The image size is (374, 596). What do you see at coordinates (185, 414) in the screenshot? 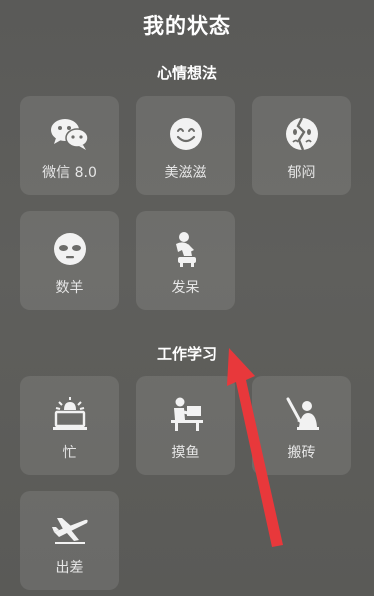
I see `person-at-desk-icon` at bounding box center [185, 414].